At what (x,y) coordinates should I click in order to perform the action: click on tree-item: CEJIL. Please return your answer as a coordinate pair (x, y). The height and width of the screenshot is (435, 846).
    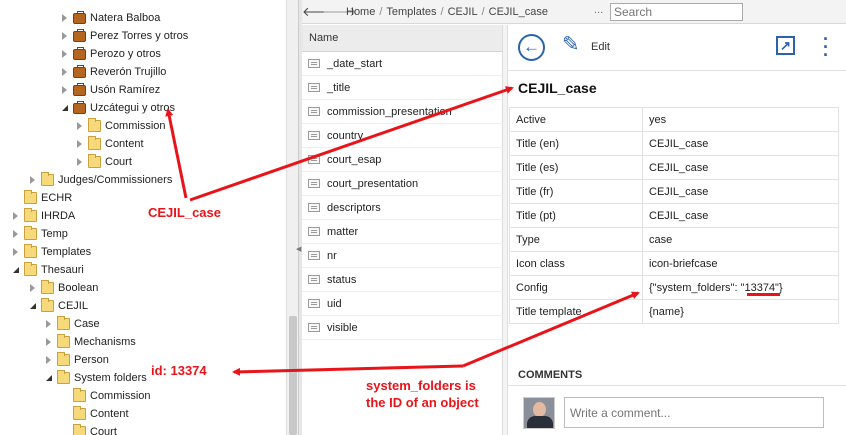
    Looking at the image, I should click on (58, 306).